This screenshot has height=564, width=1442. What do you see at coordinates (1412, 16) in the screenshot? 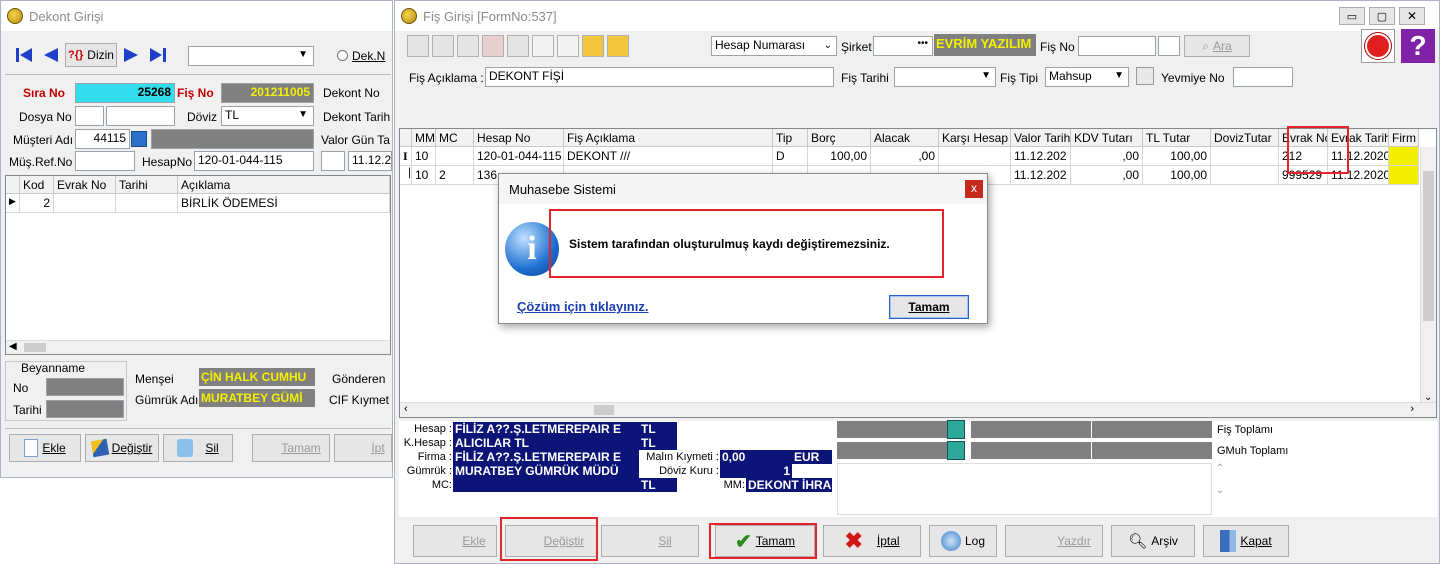
I see `close-icon: ✕` at bounding box center [1412, 16].